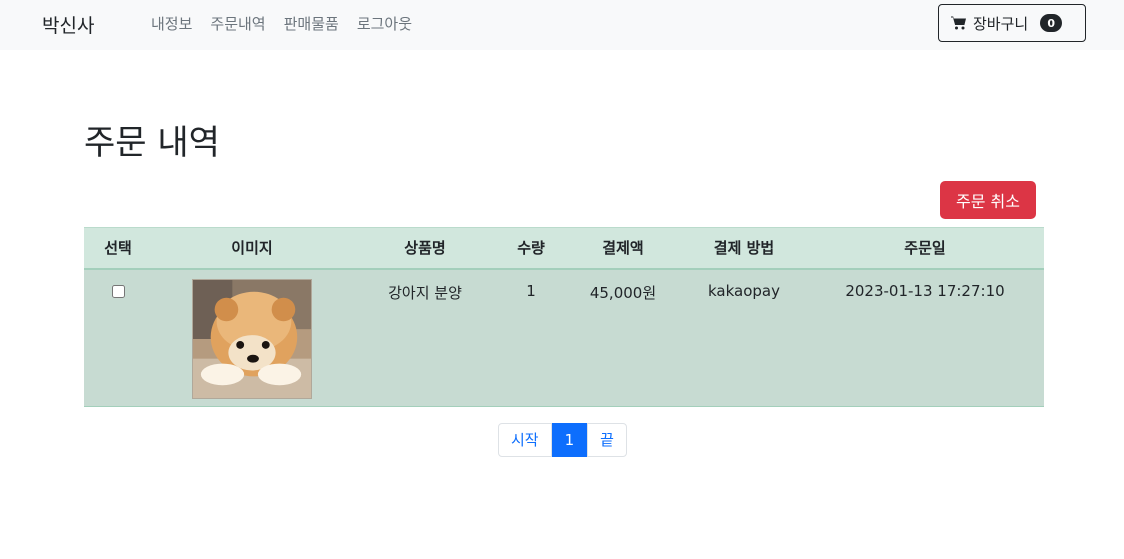 The height and width of the screenshot is (559, 1124). What do you see at coordinates (525, 440) in the screenshot?
I see `pagination-first: 시작` at bounding box center [525, 440].